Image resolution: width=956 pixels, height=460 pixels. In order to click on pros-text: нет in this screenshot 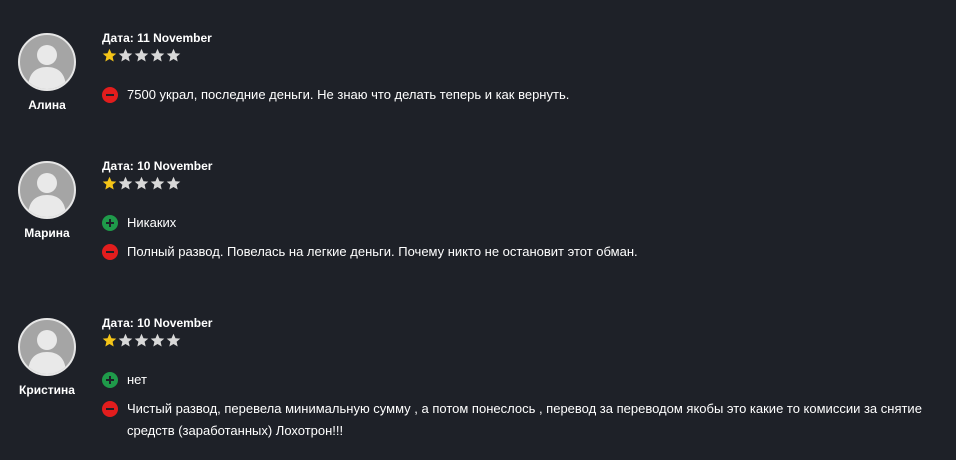, I will do `click(137, 379)`.